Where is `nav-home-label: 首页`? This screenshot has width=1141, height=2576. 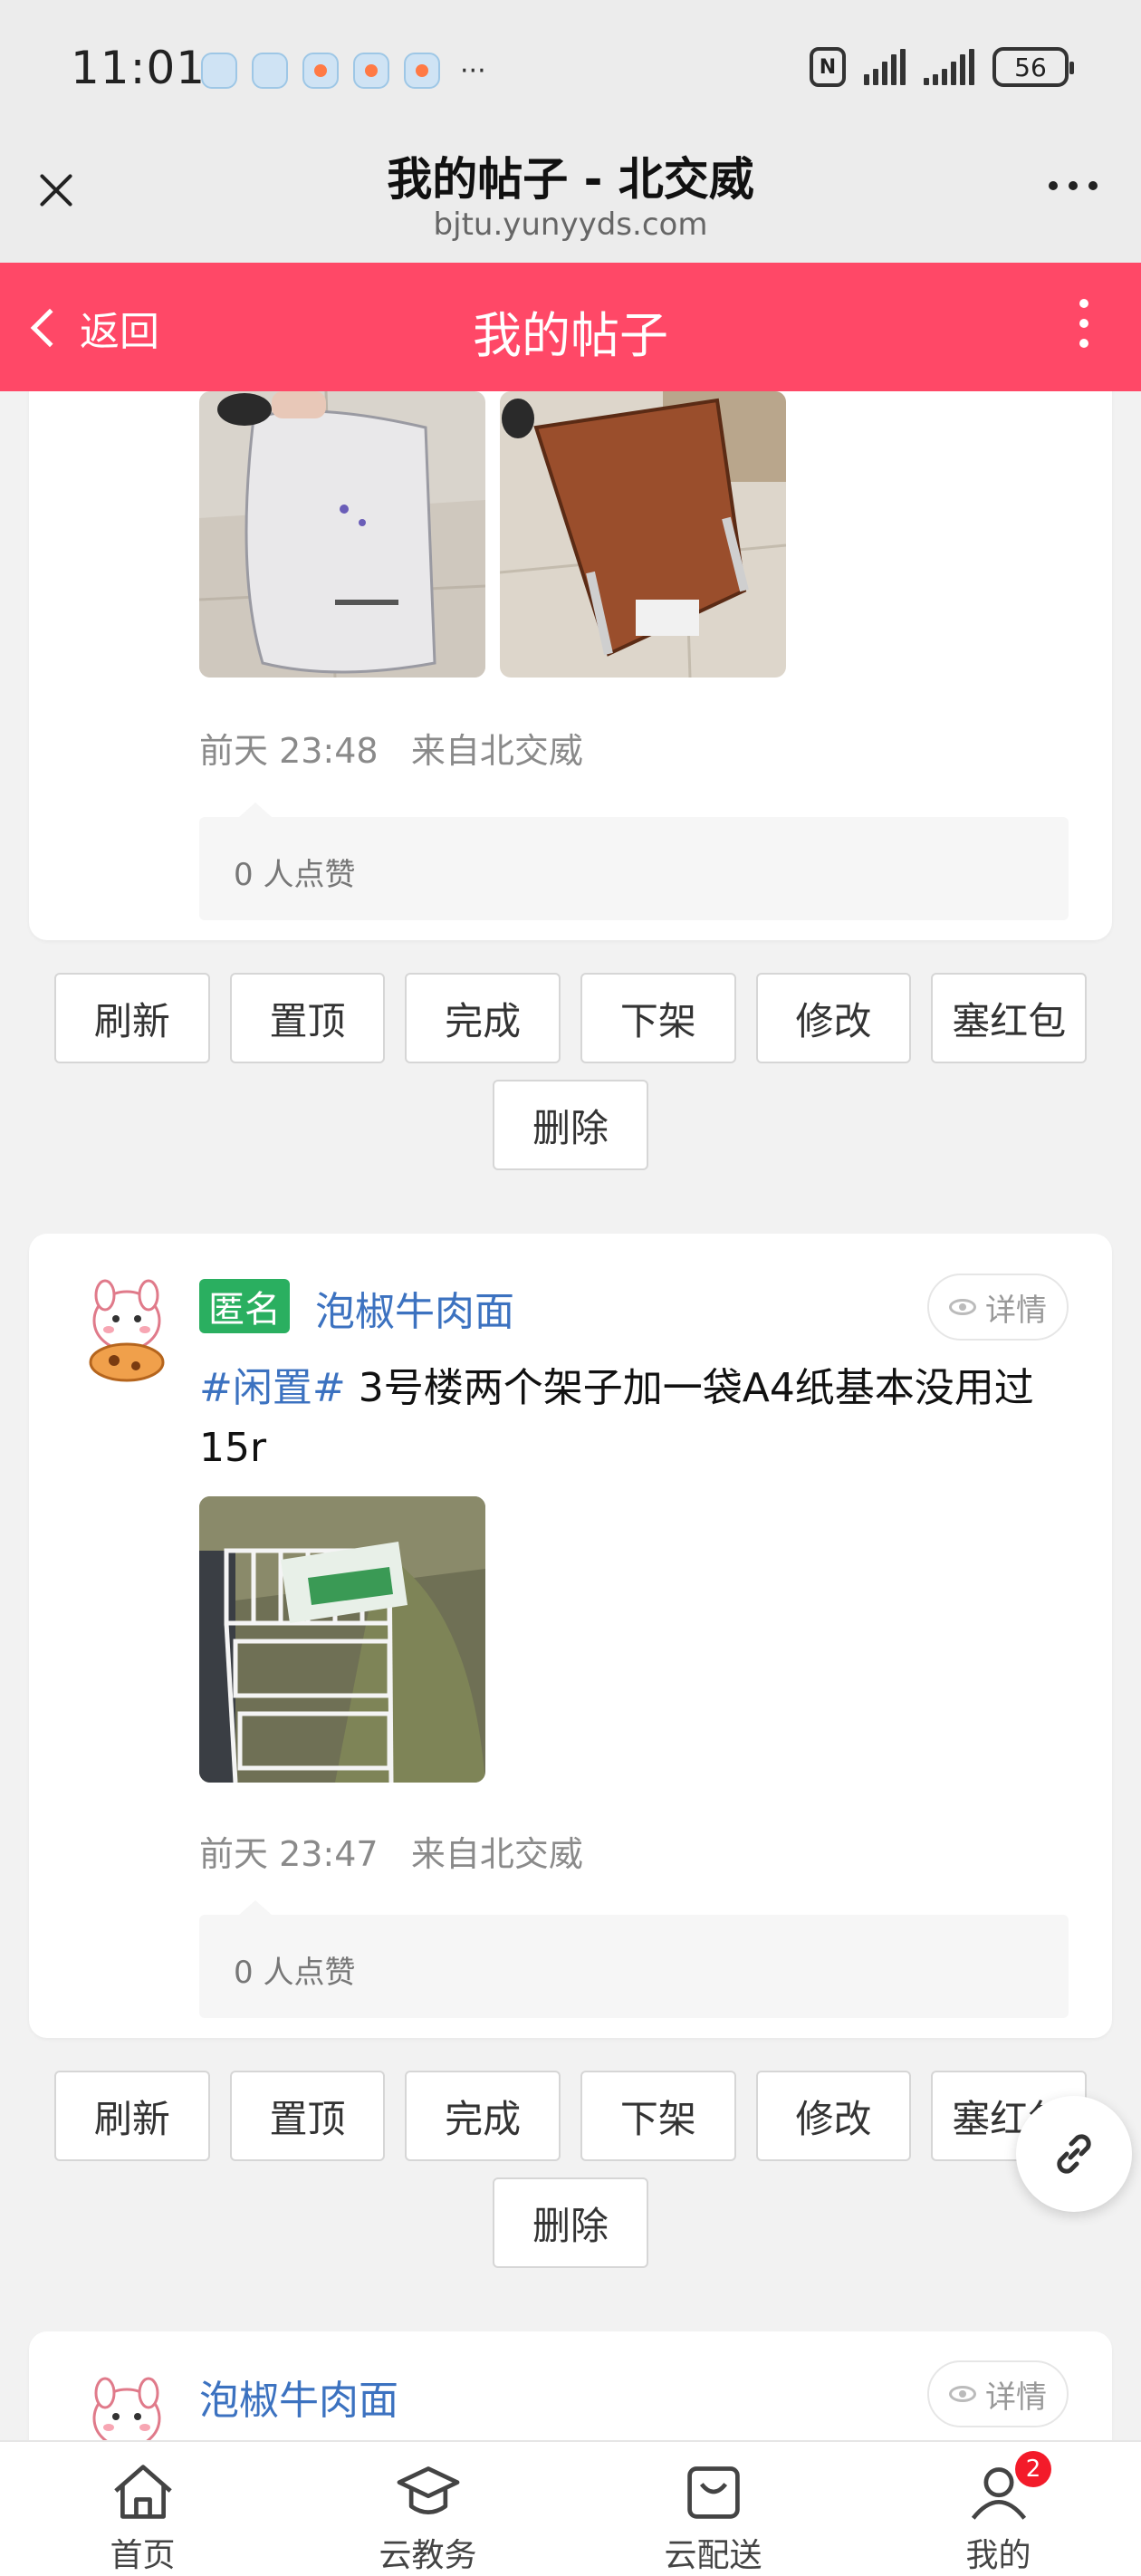 nav-home-label: 首页 is located at coordinates (143, 2555).